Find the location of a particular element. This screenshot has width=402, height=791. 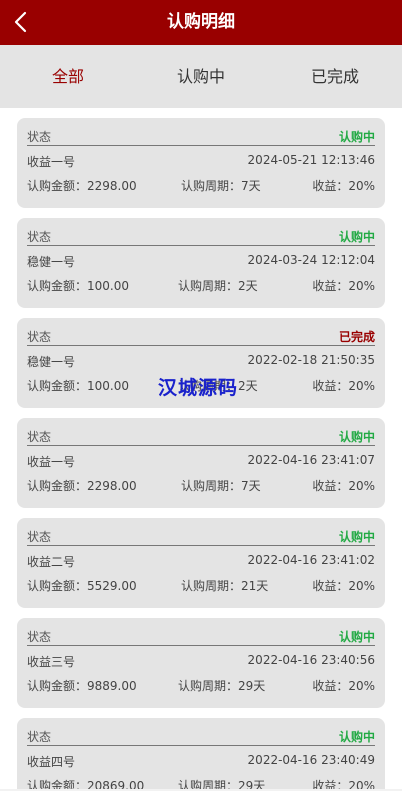

app-header: 认购明细 is located at coordinates (201, 22).